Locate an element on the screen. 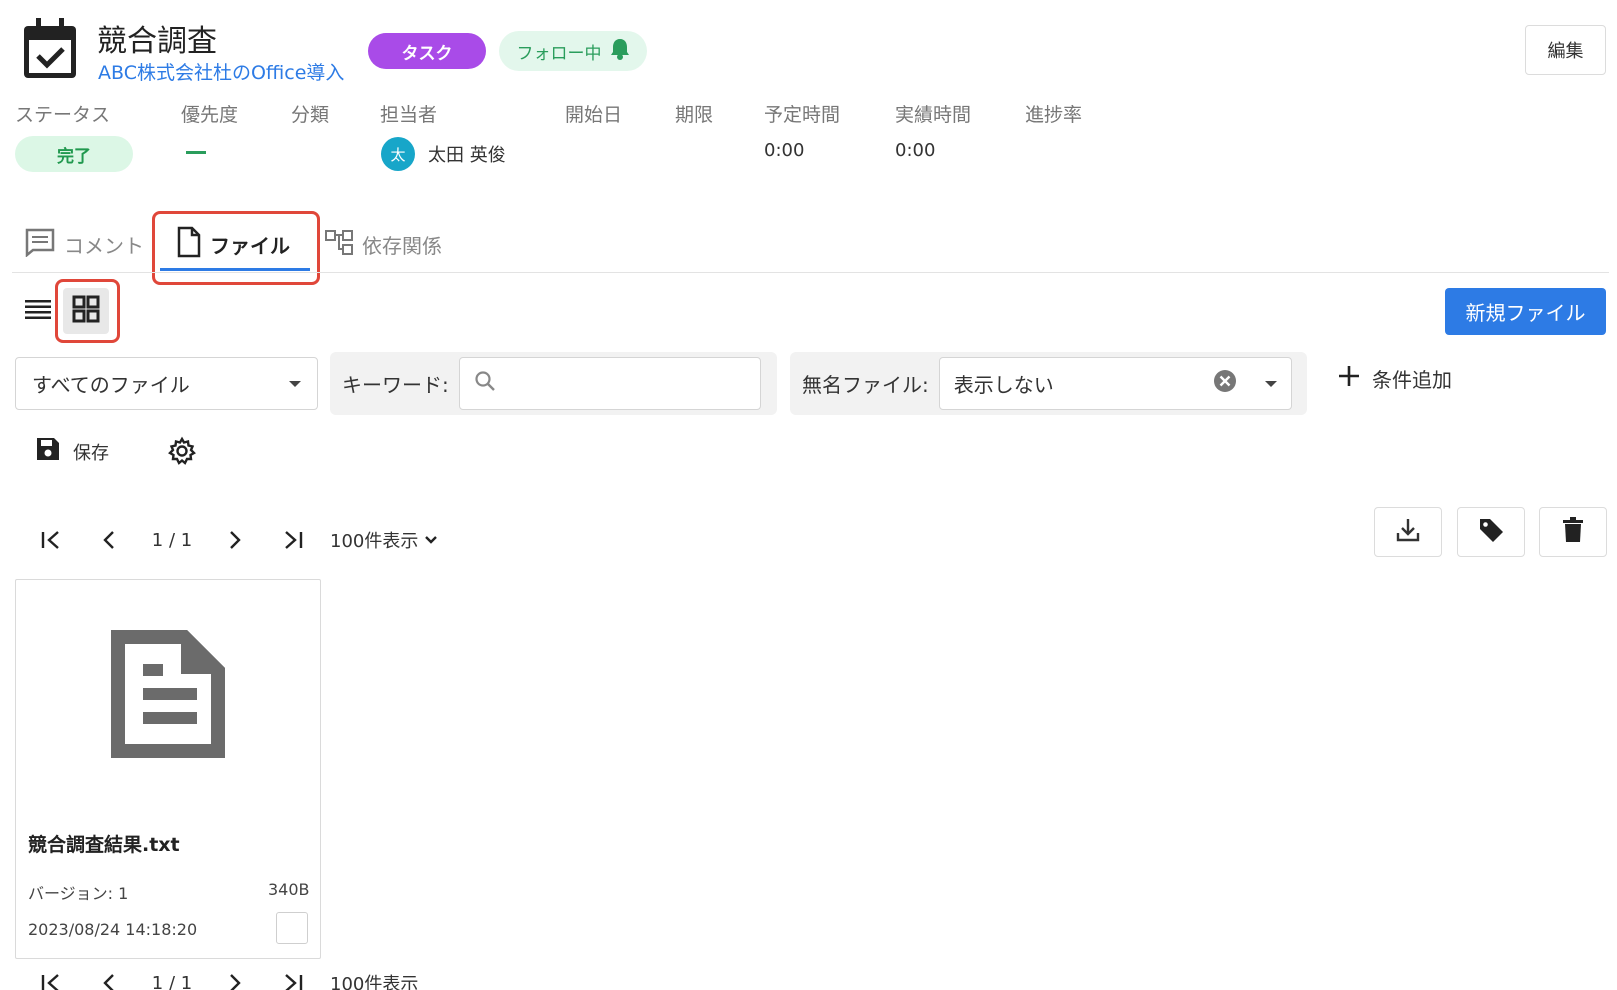  actual-time-label: 実績時間 is located at coordinates (933, 115).